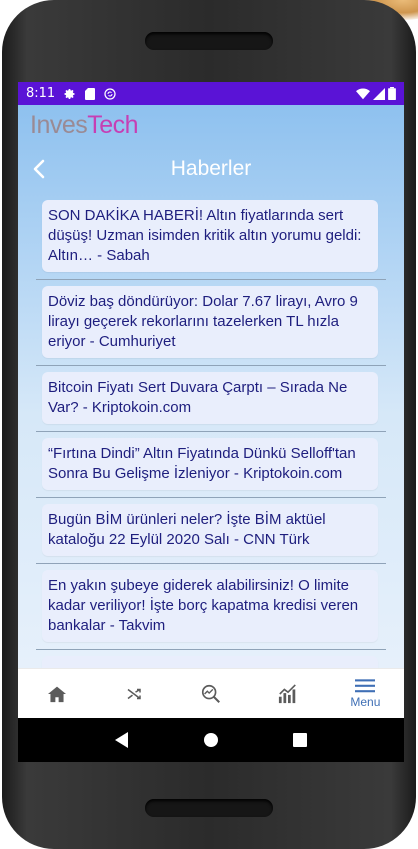 This screenshot has width=418, height=849. Describe the element at coordinates (122, 740) in the screenshot. I see `back-triangle-icon` at that location.